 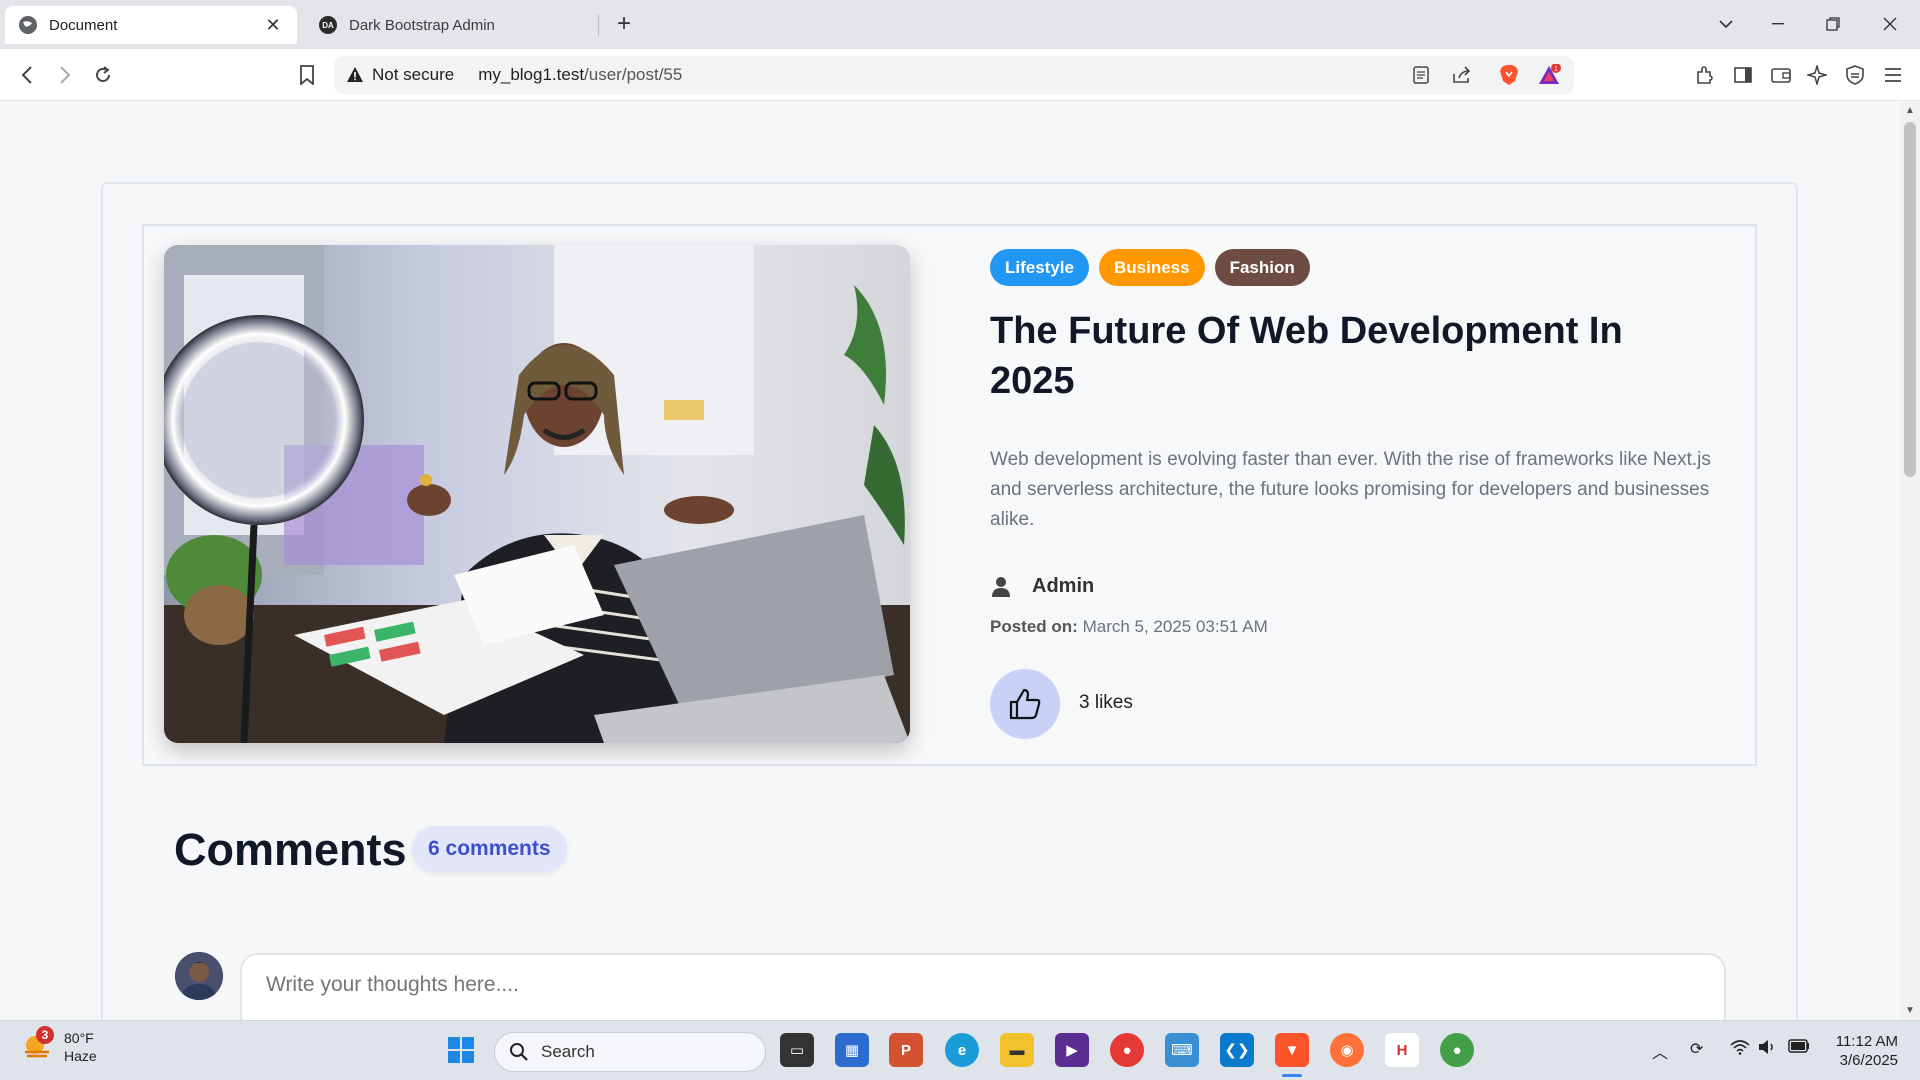 What do you see at coordinates (1910, 1011) in the screenshot?
I see `scroll-down-icon: ▼` at bounding box center [1910, 1011].